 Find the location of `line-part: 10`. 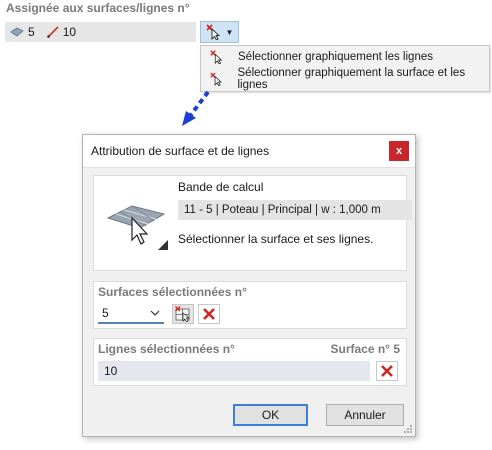

line-part: 10 is located at coordinates (61, 32).